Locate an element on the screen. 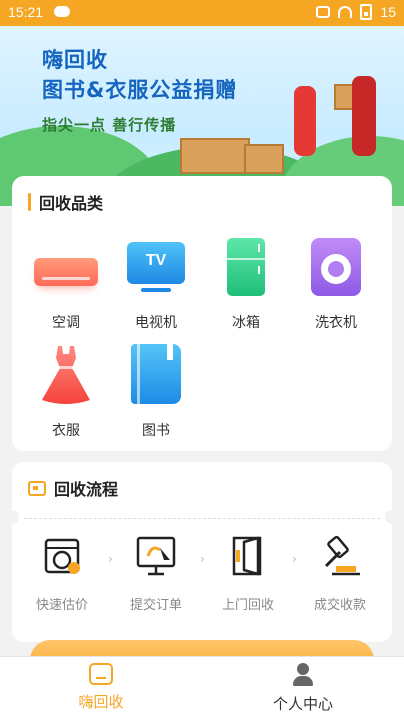 The height and width of the screenshot is (720, 404). dress-icon is located at coordinates (66, 375).